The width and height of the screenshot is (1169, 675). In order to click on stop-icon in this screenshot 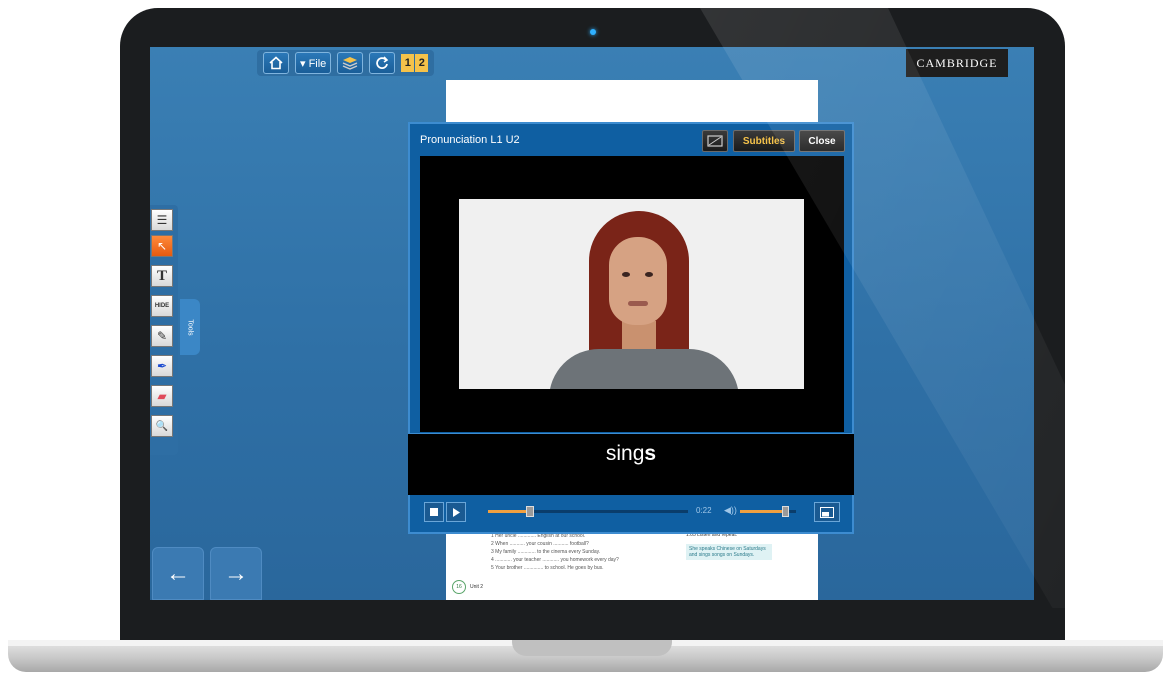, I will do `click(434, 512)`.